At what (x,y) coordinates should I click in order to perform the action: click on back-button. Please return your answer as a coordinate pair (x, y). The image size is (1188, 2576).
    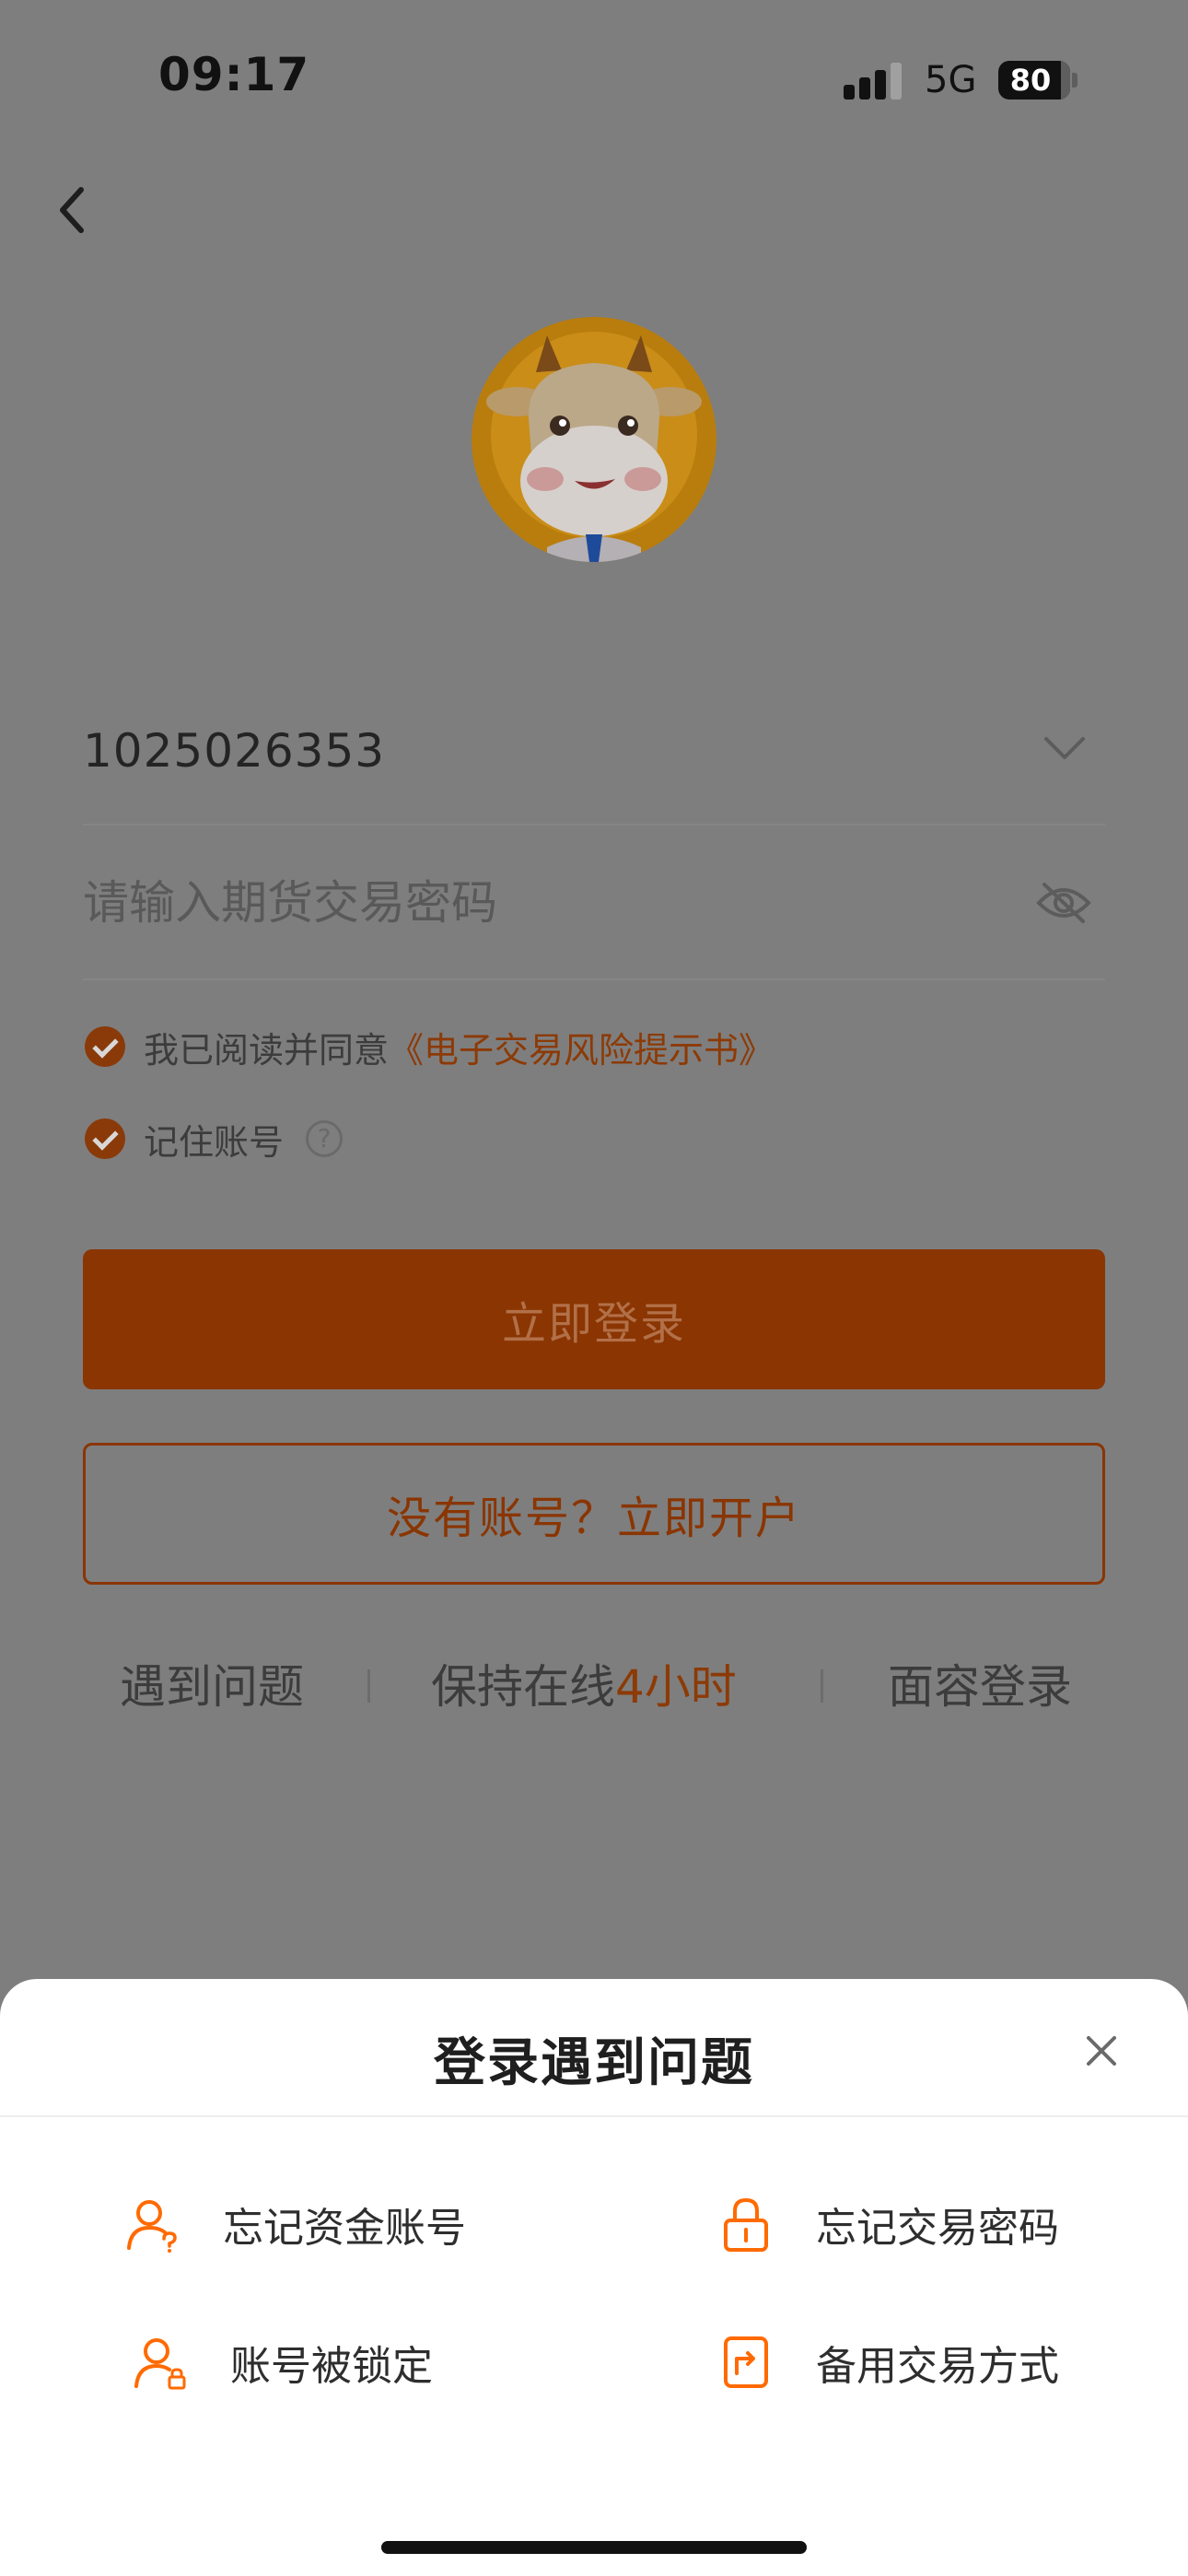
    Looking at the image, I should click on (74, 210).